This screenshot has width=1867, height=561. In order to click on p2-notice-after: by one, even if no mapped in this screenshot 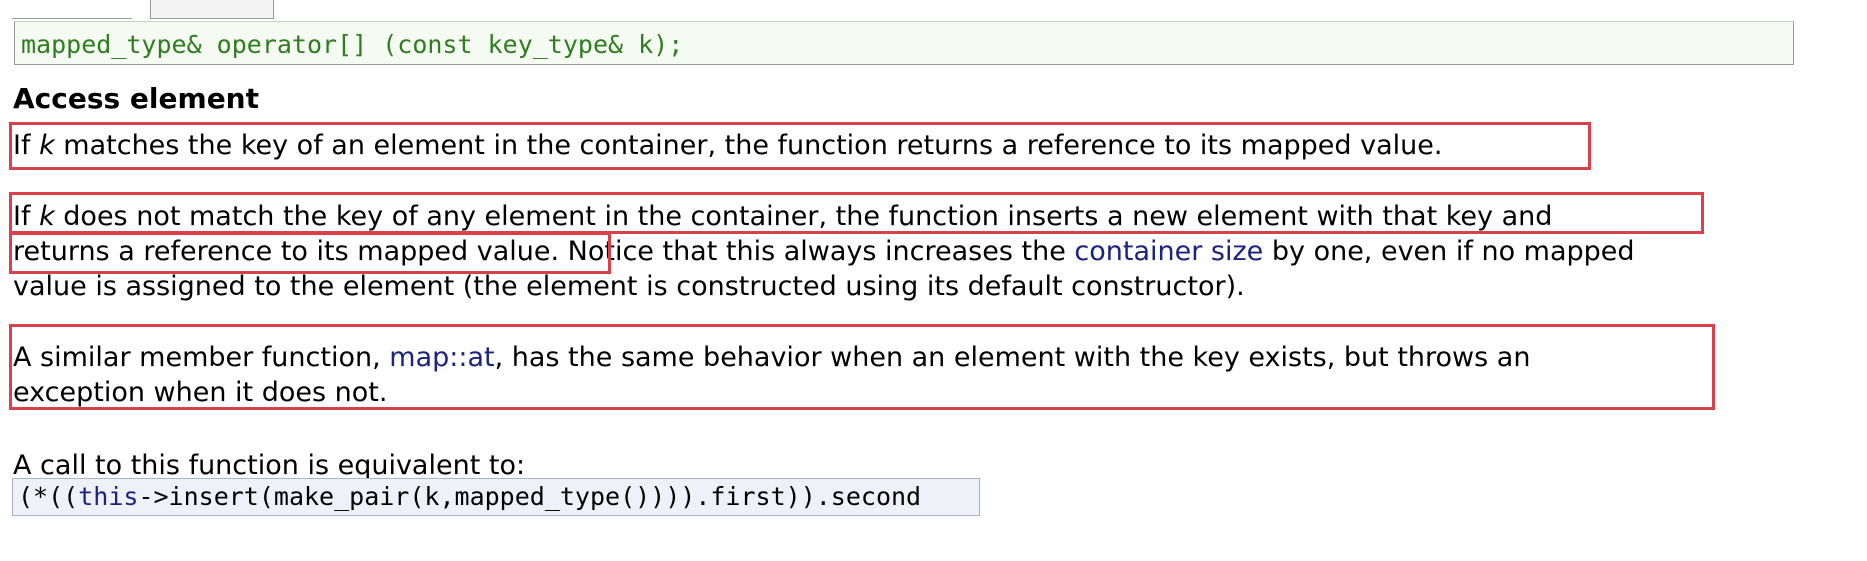, I will do `click(1449, 251)`.